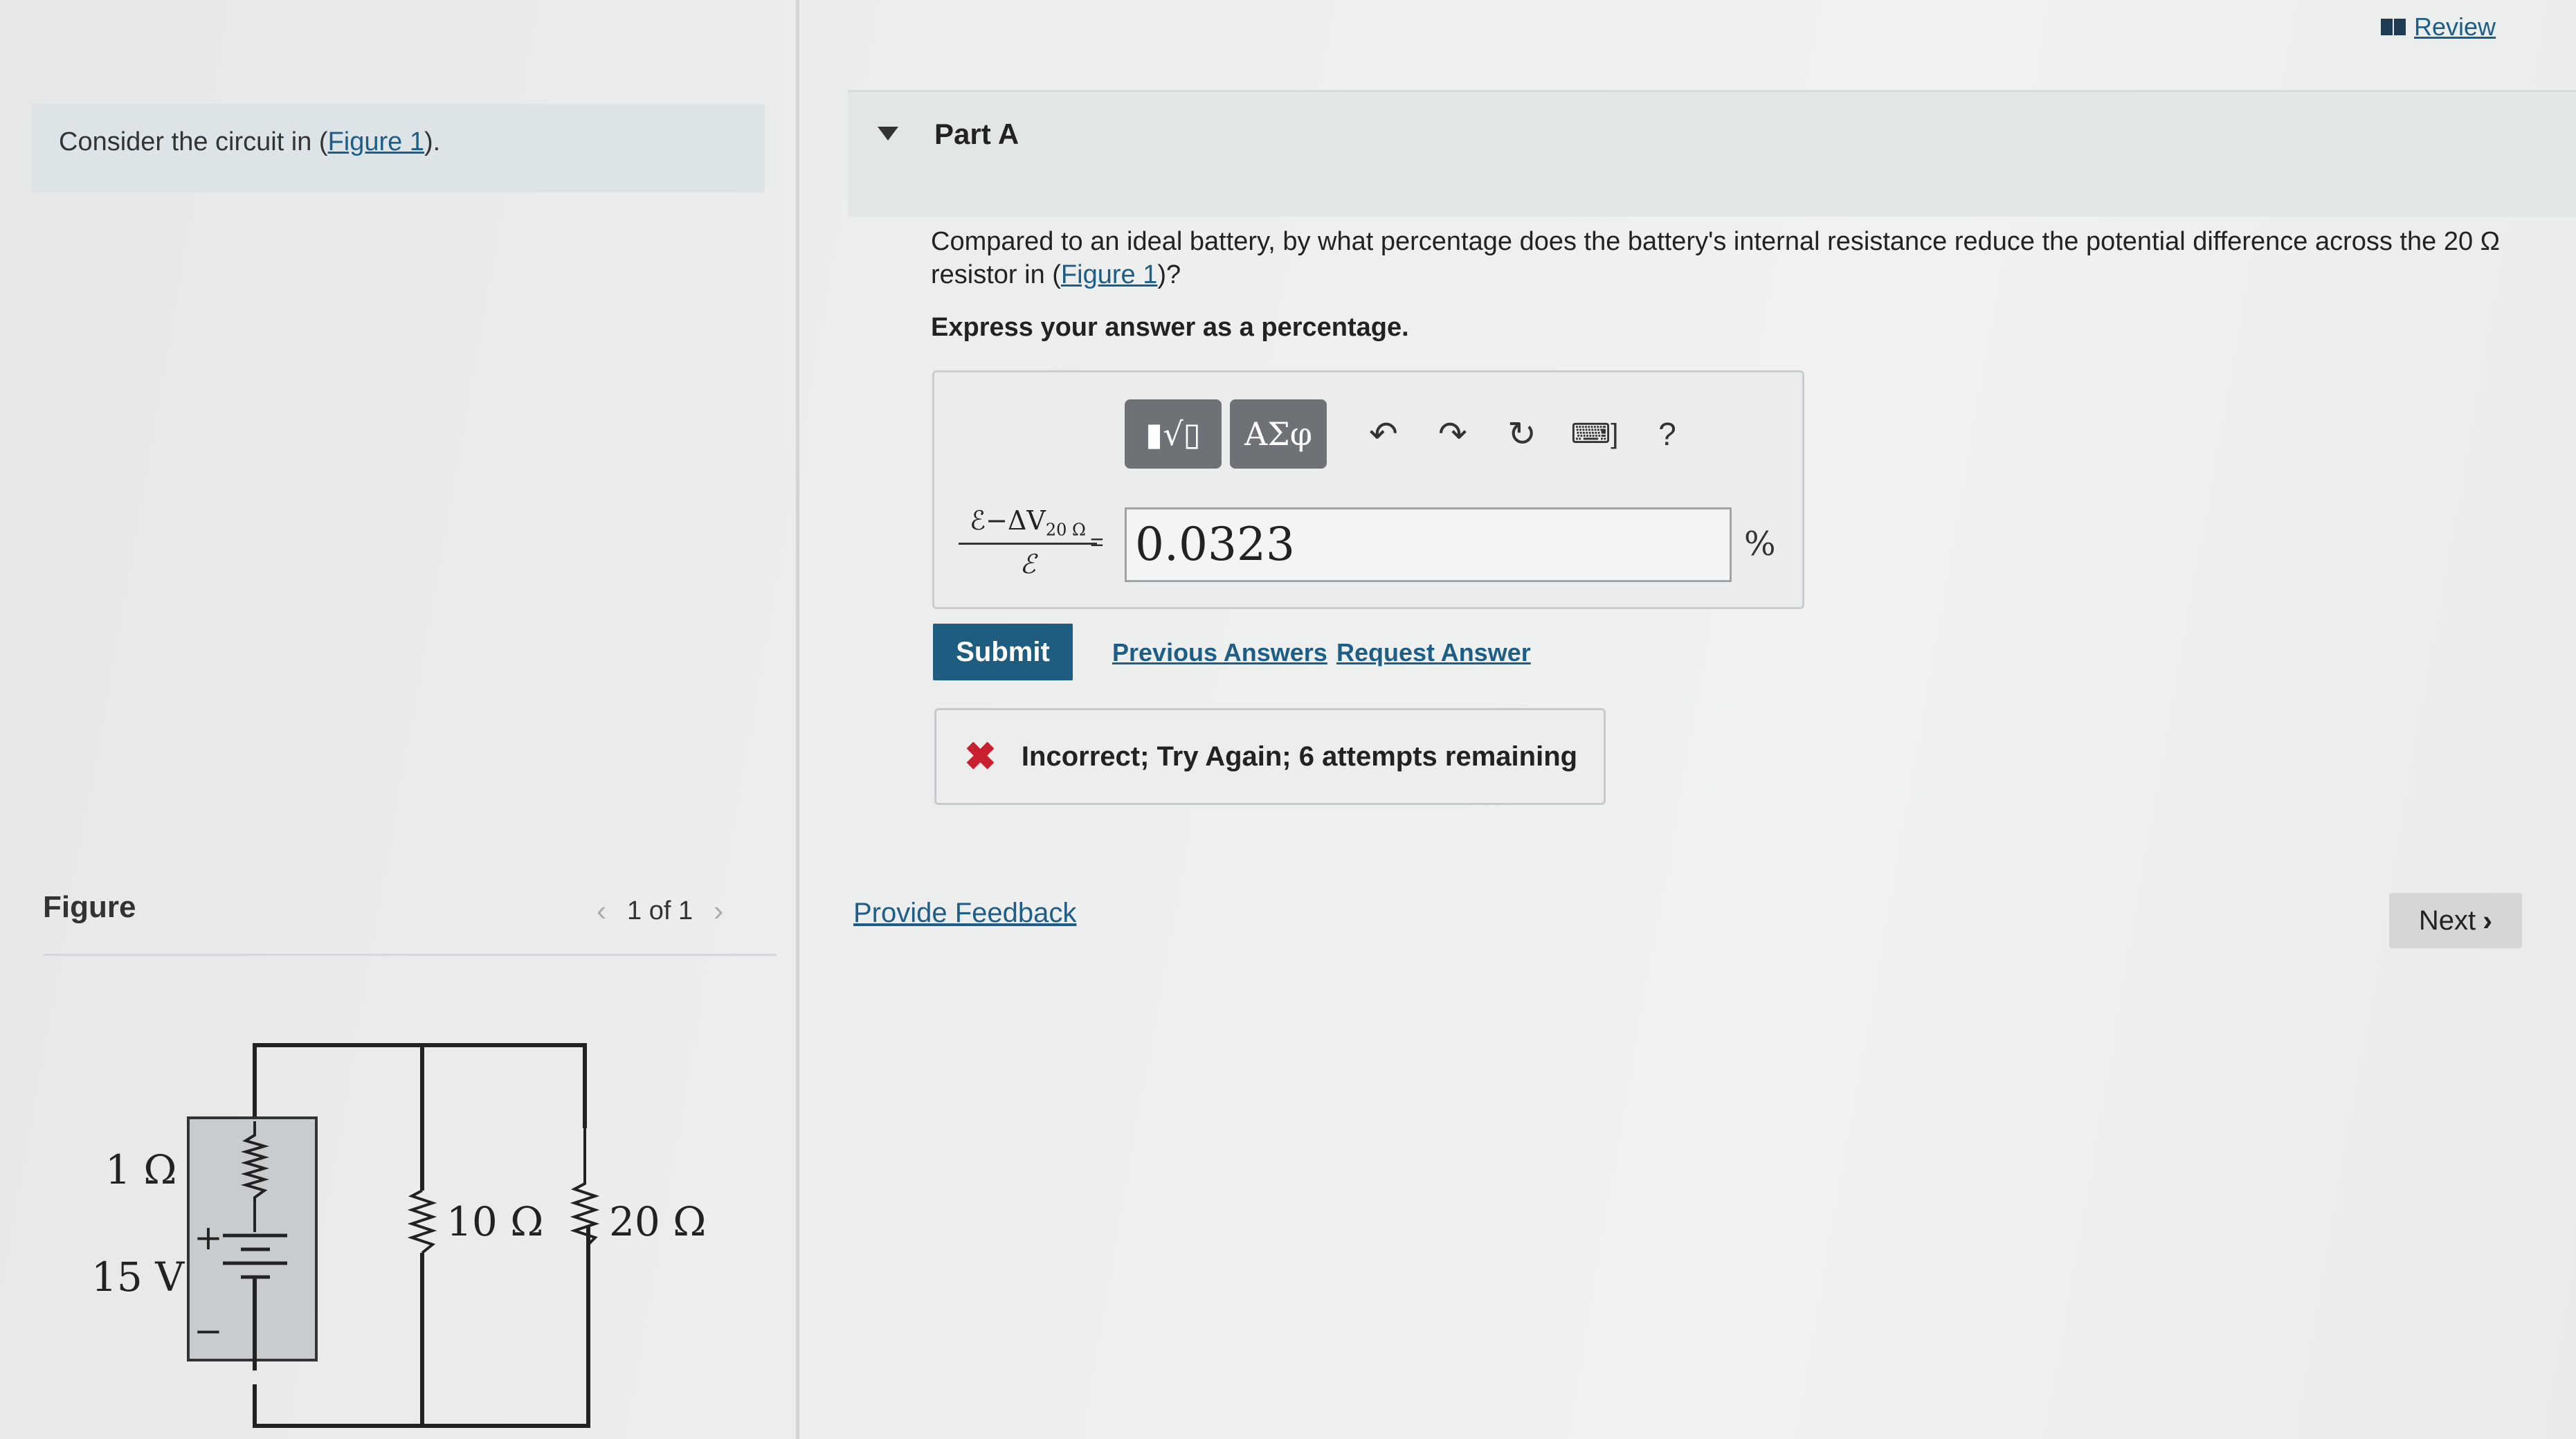  Describe the element at coordinates (376, 141) in the screenshot. I see `figure-link: Figure 1` at that location.